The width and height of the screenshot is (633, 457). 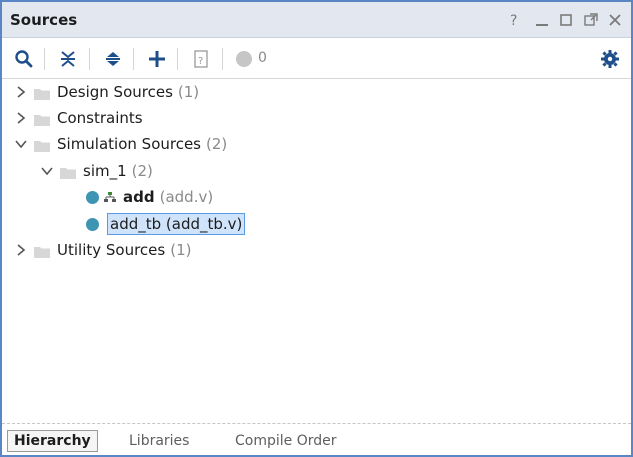 I want to click on status-count: 0, so click(x=262, y=58).